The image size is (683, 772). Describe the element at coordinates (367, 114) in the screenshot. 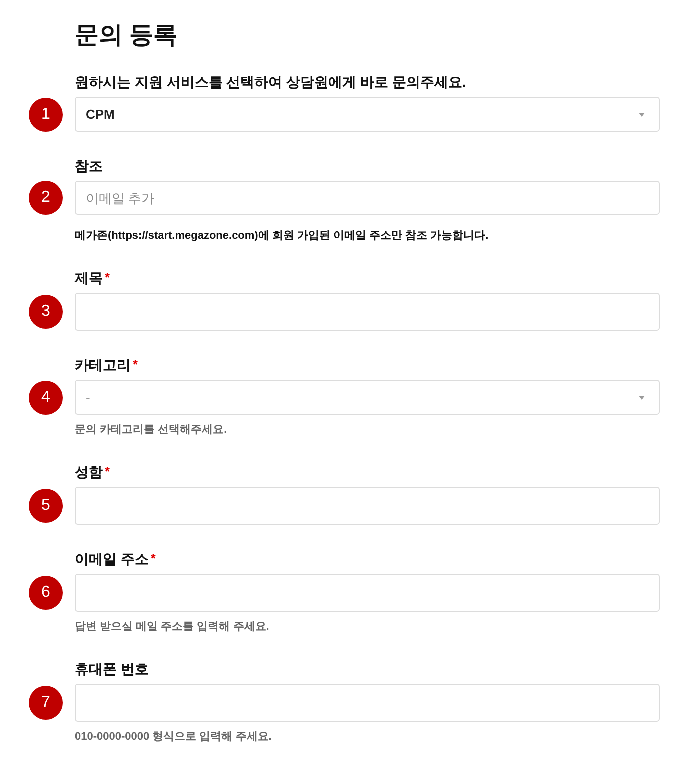

I see `dropdown-field: CPM` at that location.